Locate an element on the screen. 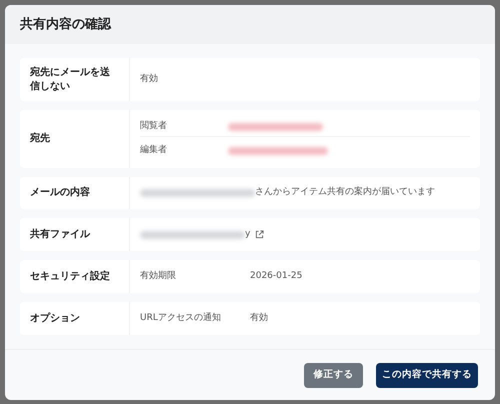 The width and height of the screenshot is (500, 404). edit-button: 修正する is located at coordinates (333, 375).